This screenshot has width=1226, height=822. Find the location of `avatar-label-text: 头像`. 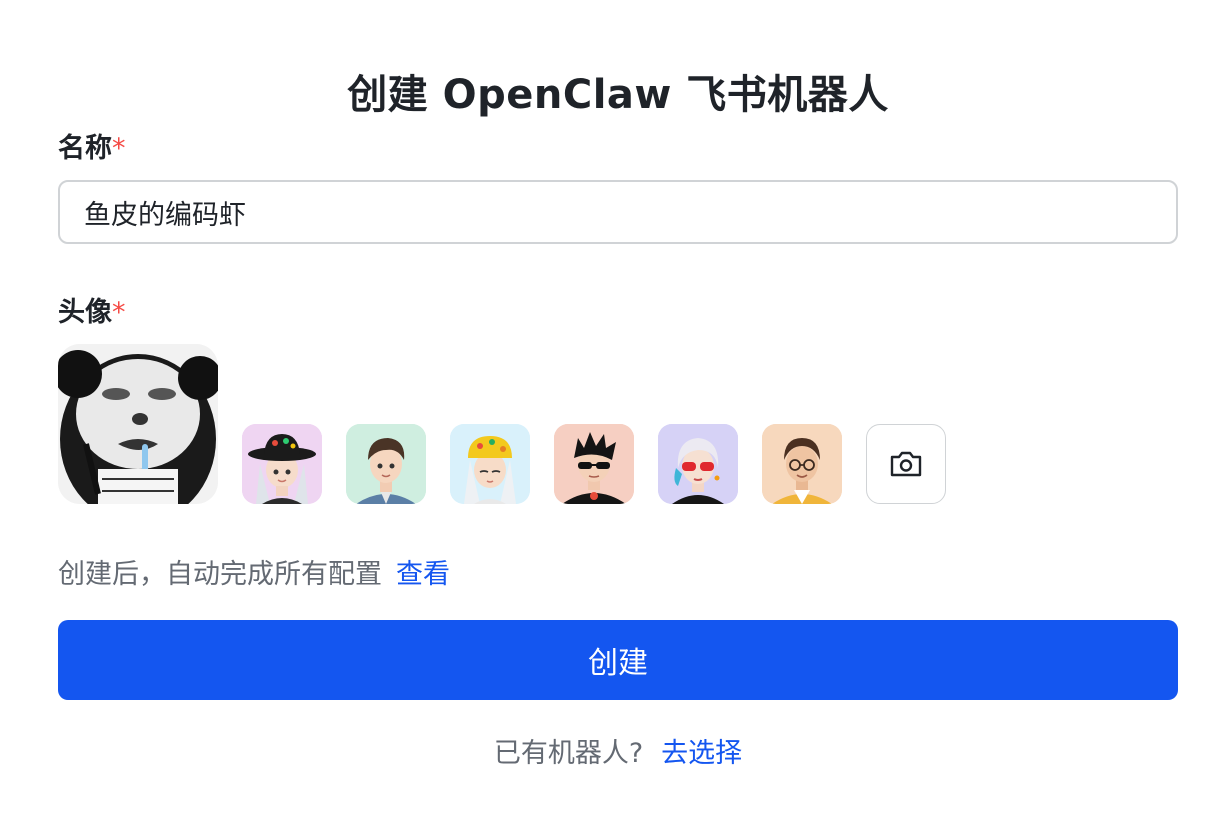

avatar-label-text: 头像 is located at coordinates (85, 312).